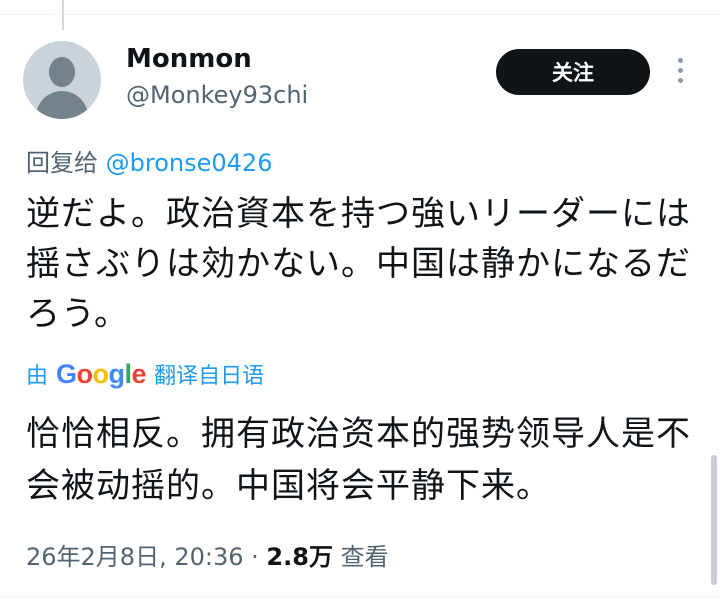 The image size is (720, 599). I want to click on views-count: 2.8万, so click(299, 557).